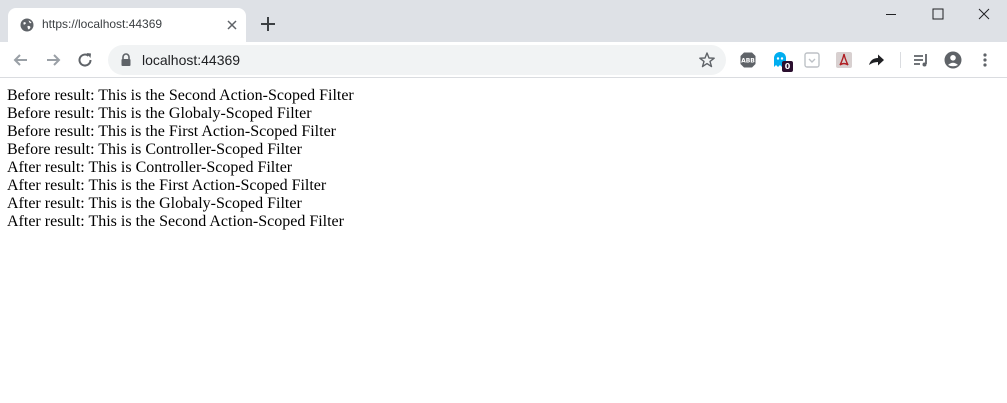 The width and height of the screenshot is (1007, 403). Describe the element at coordinates (85, 60) in the screenshot. I see `reload-icon` at that location.